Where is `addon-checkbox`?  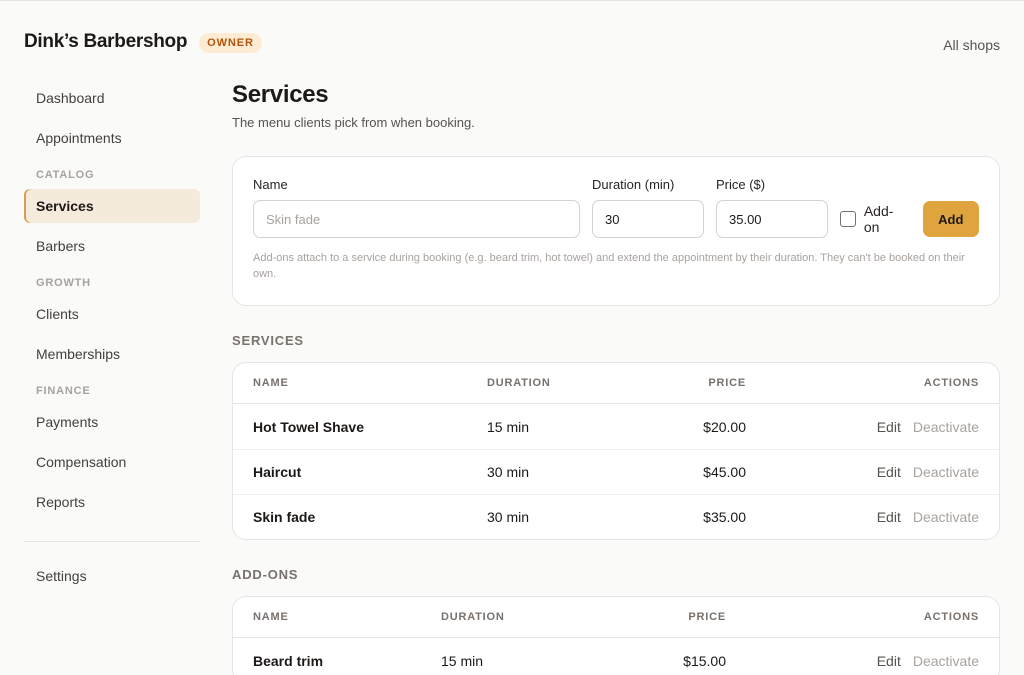
addon-checkbox is located at coordinates (848, 219).